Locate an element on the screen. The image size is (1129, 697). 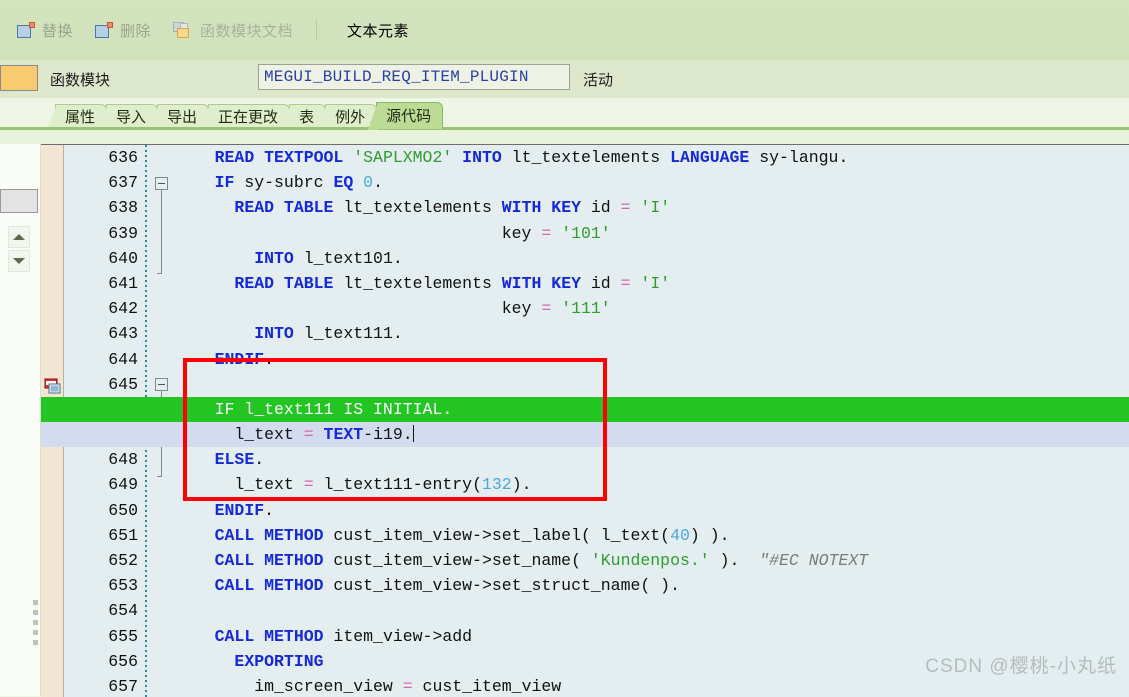
line-number: 643 is located at coordinates (123, 334).